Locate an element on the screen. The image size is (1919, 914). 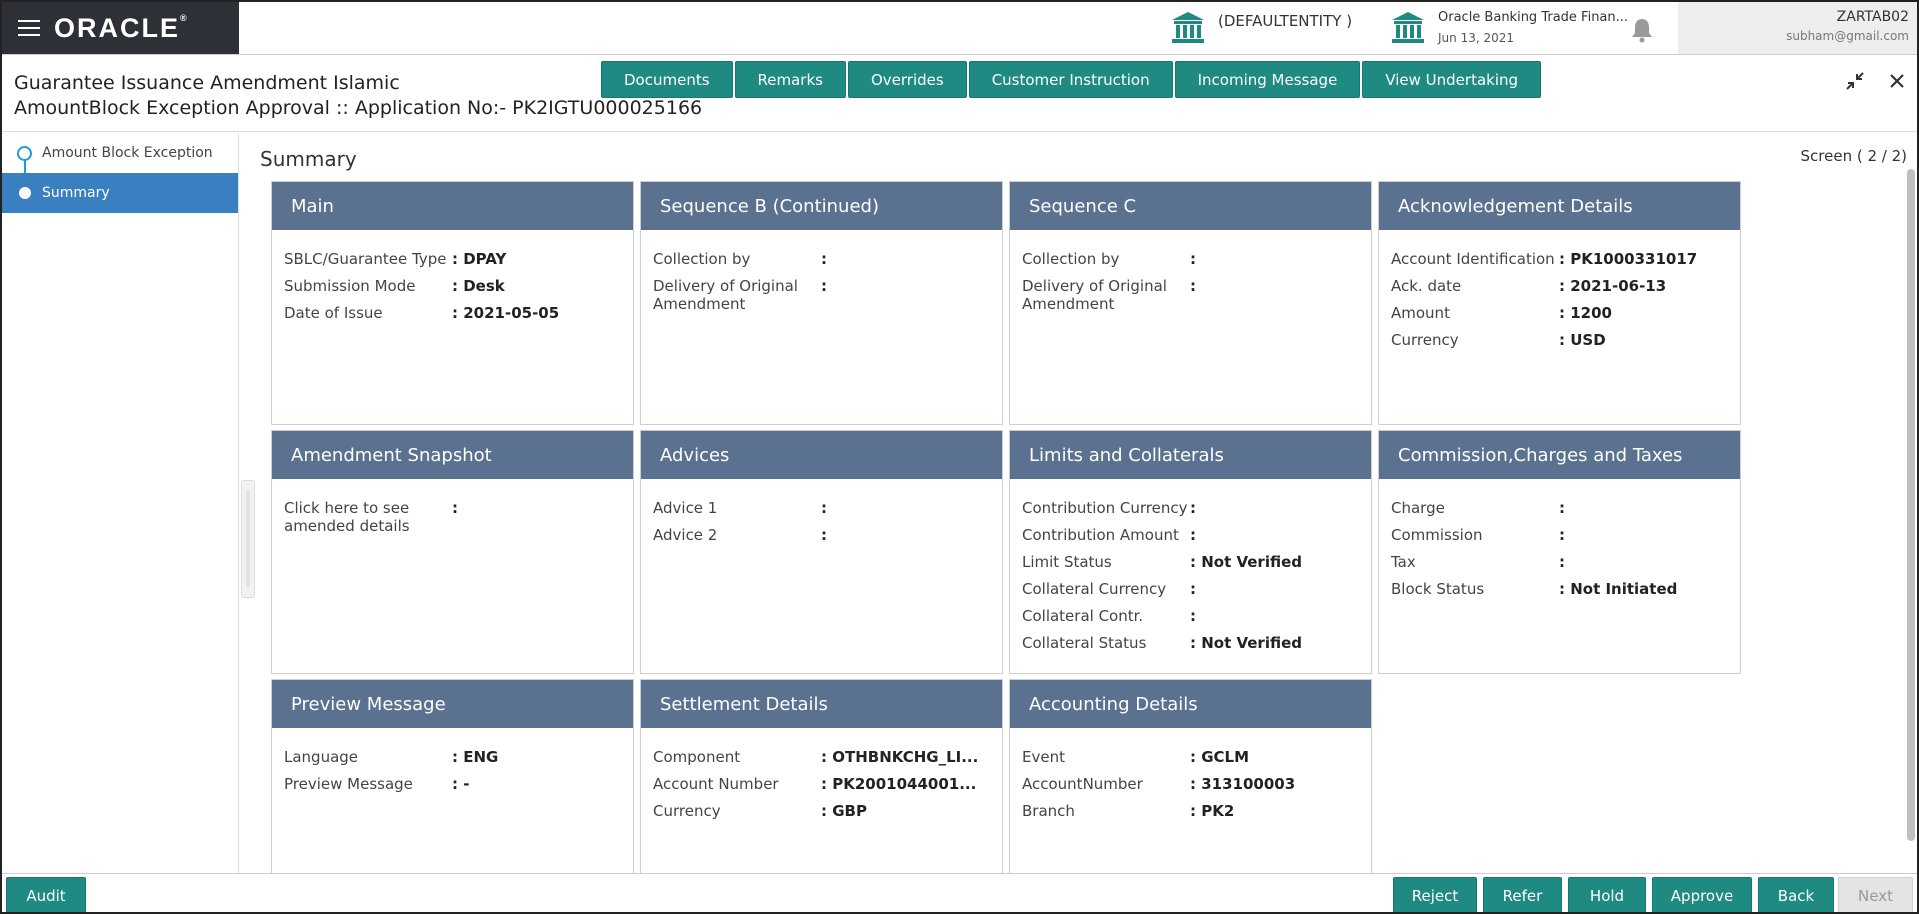
close-icon is located at coordinates (1897, 81).